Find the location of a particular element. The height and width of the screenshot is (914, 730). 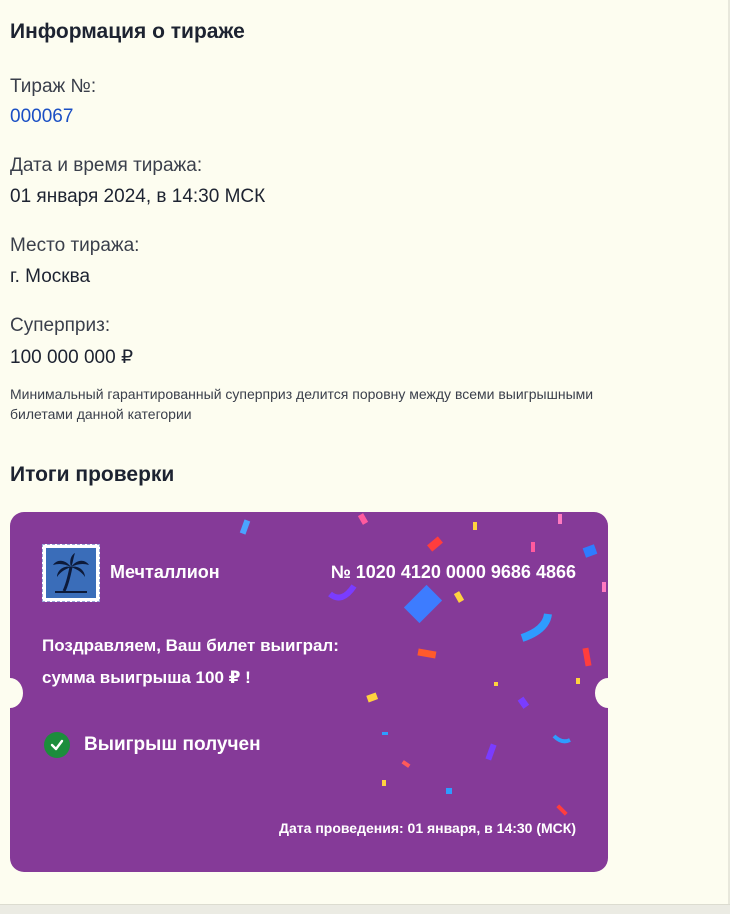

prize-status: Выигрыш получен is located at coordinates (152, 745).